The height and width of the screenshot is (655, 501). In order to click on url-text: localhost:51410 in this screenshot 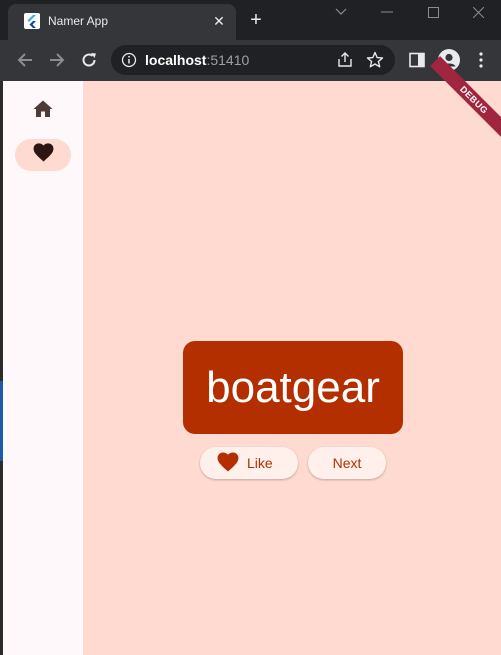, I will do `click(197, 60)`.